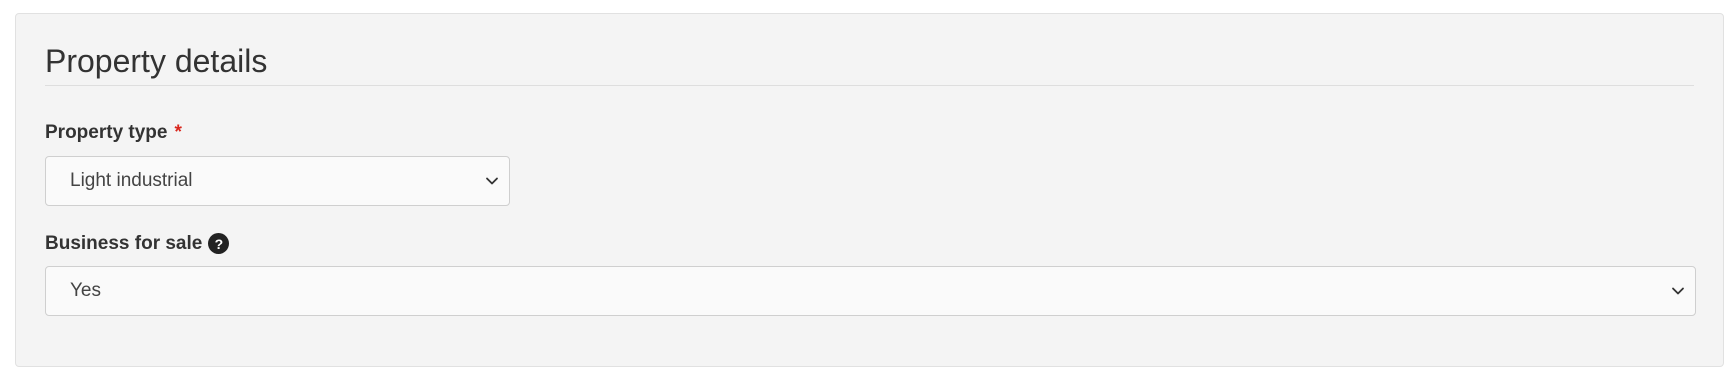  Describe the element at coordinates (277, 181) in the screenshot. I see `property-type-select: Light industrial` at that location.